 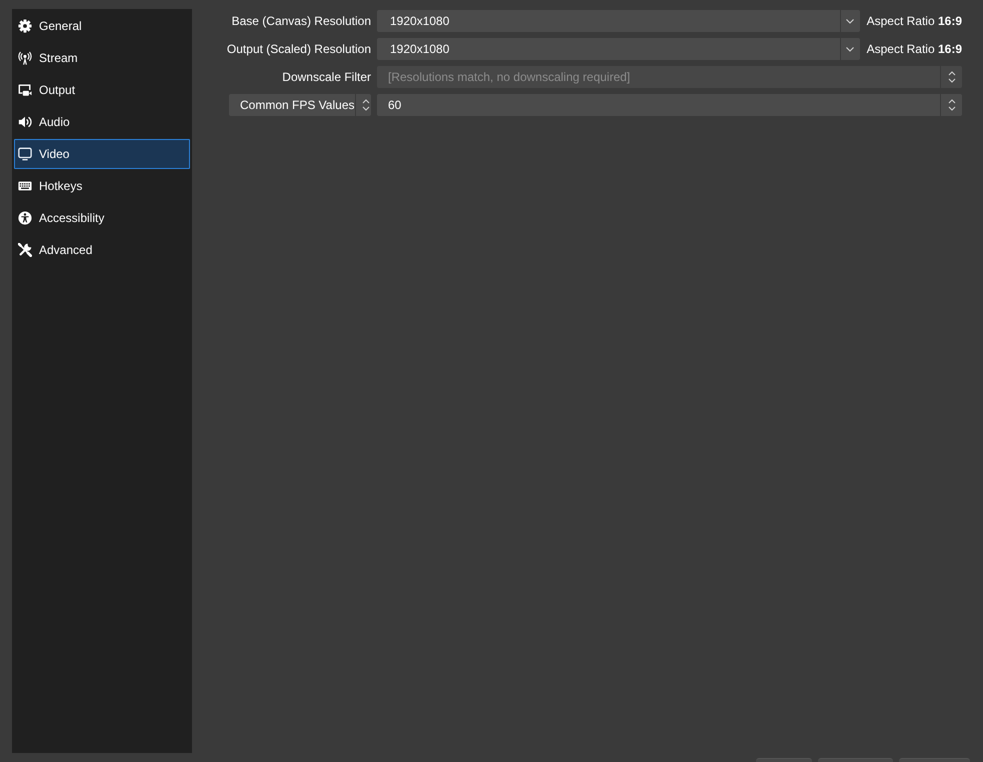 What do you see at coordinates (102, 90) in the screenshot?
I see `sidebar-item: Output` at bounding box center [102, 90].